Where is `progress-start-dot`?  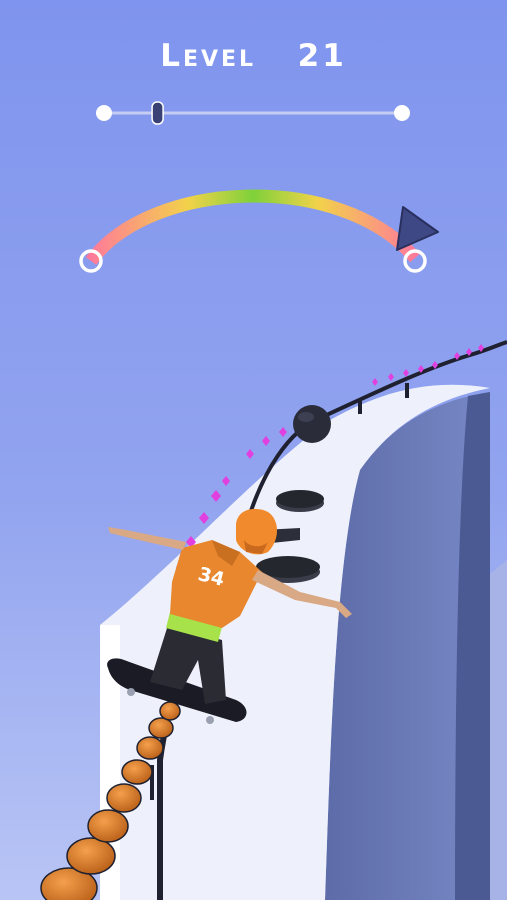 progress-start-dot is located at coordinates (104, 113).